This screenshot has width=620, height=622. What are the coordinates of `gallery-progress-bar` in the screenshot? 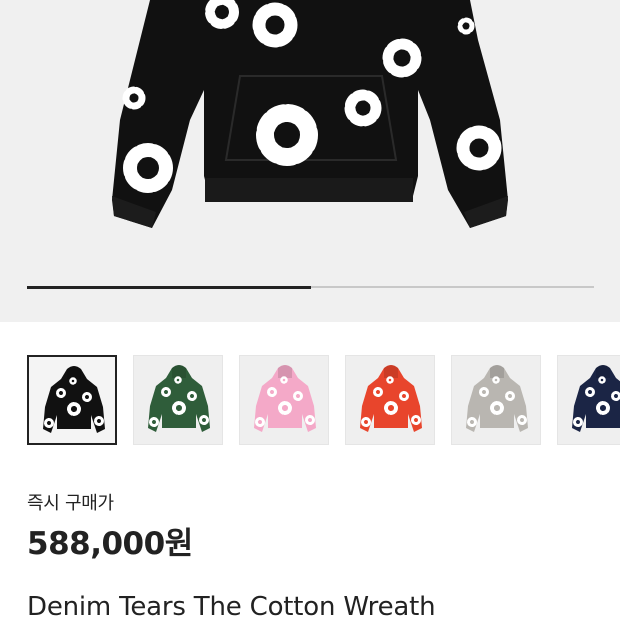 It's located at (310, 287).